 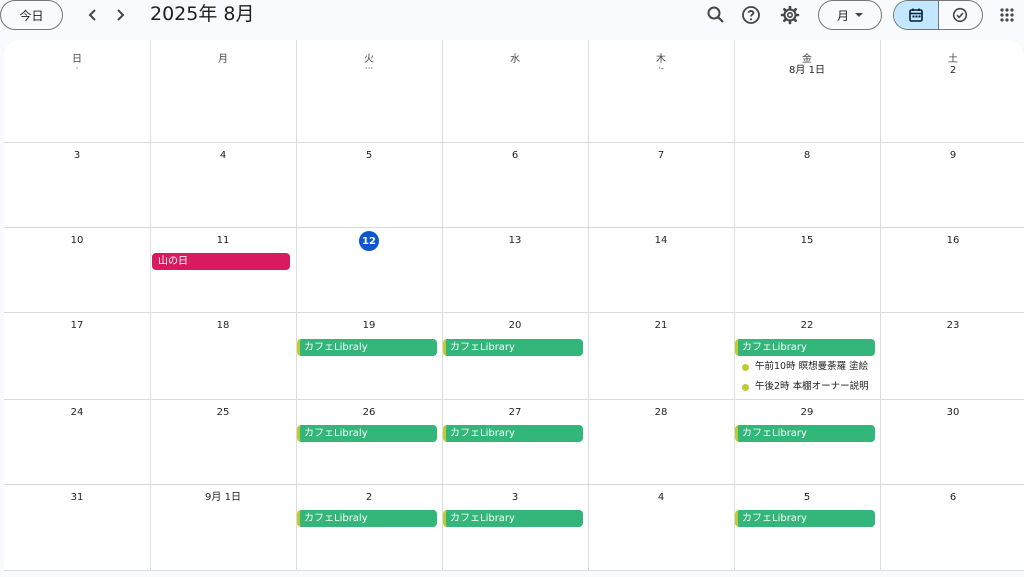 What do you see at coordinates (223, 413) in the screenshot?
I see `date-number: 25` at bounding box center [223, 413].